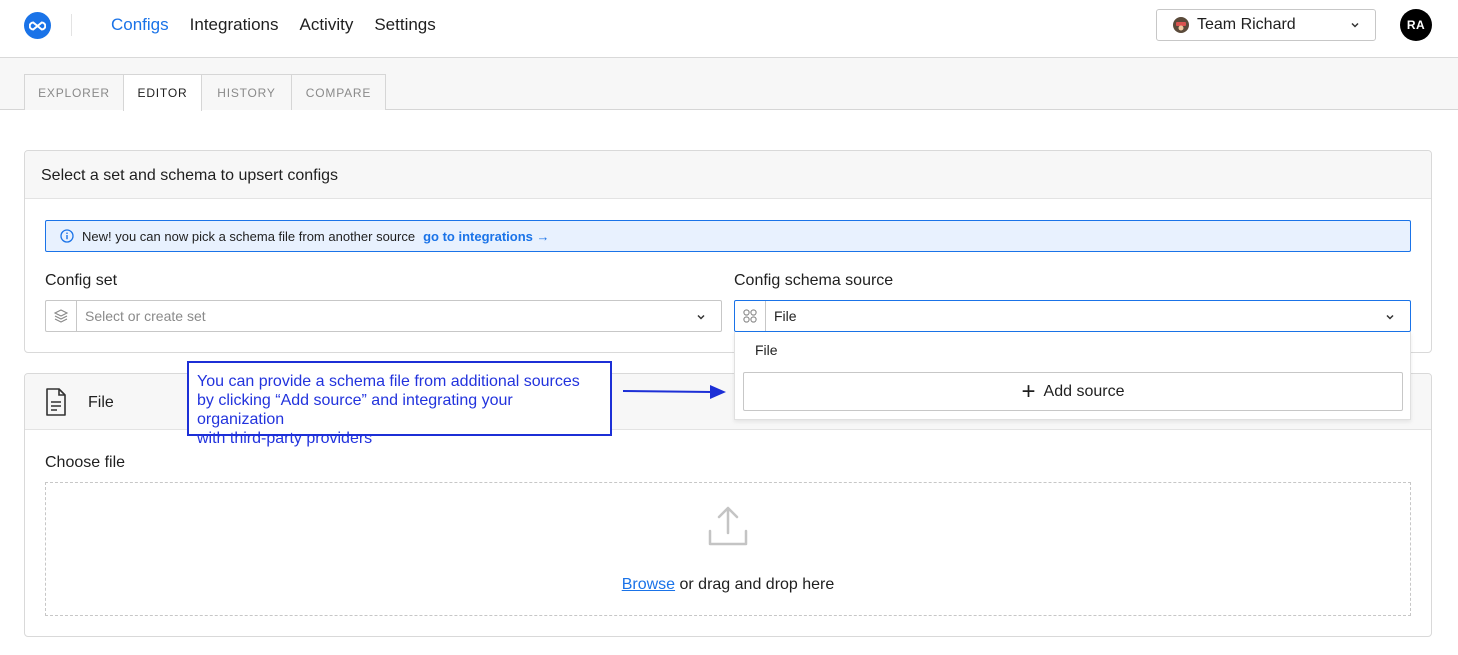  I want to click on editor-tabs: EXPLORER EDITOR HISTORY COMPARE, so click(729, 84).